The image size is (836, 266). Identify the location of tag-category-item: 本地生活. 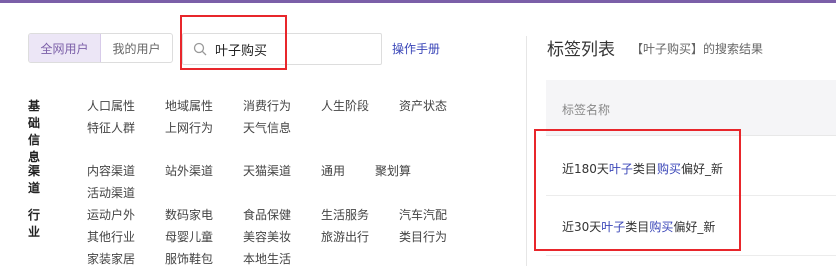
(282, 258).